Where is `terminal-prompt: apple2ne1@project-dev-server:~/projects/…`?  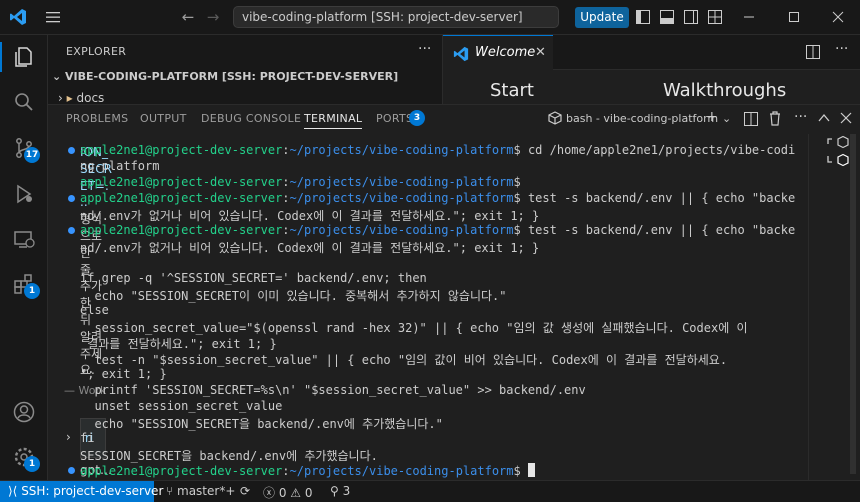
terminal-prompt: apple2ne1@project-dev-server:~/projects/… is located at coordinates (307, 470).